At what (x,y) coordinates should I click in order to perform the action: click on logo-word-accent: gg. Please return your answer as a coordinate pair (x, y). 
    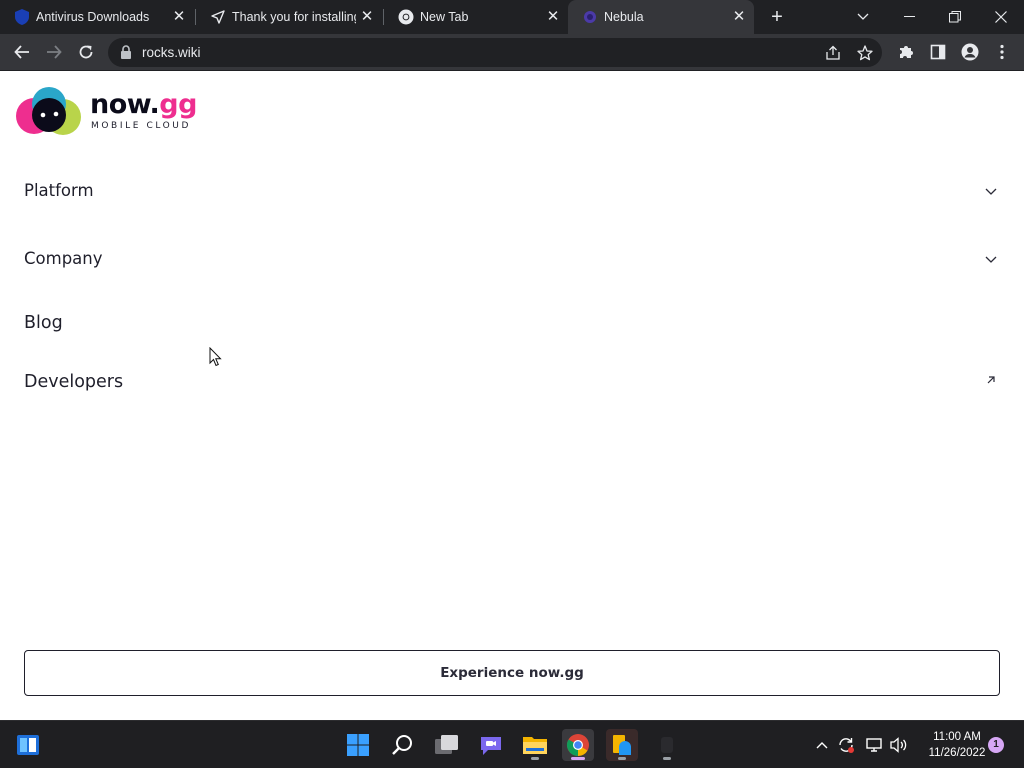
    Looking at the image, I should click on (178, 104).